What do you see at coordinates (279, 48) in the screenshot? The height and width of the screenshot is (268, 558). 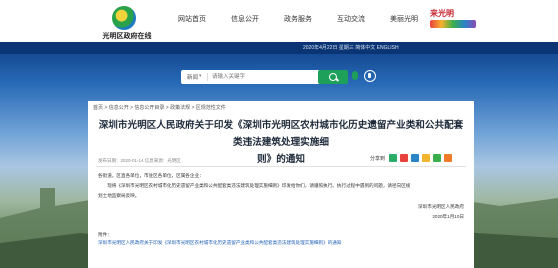 I see `top-info-bar: 2020年4月22日 星期三 简体中文 ENGLISH` at bounding box center [279, 48].